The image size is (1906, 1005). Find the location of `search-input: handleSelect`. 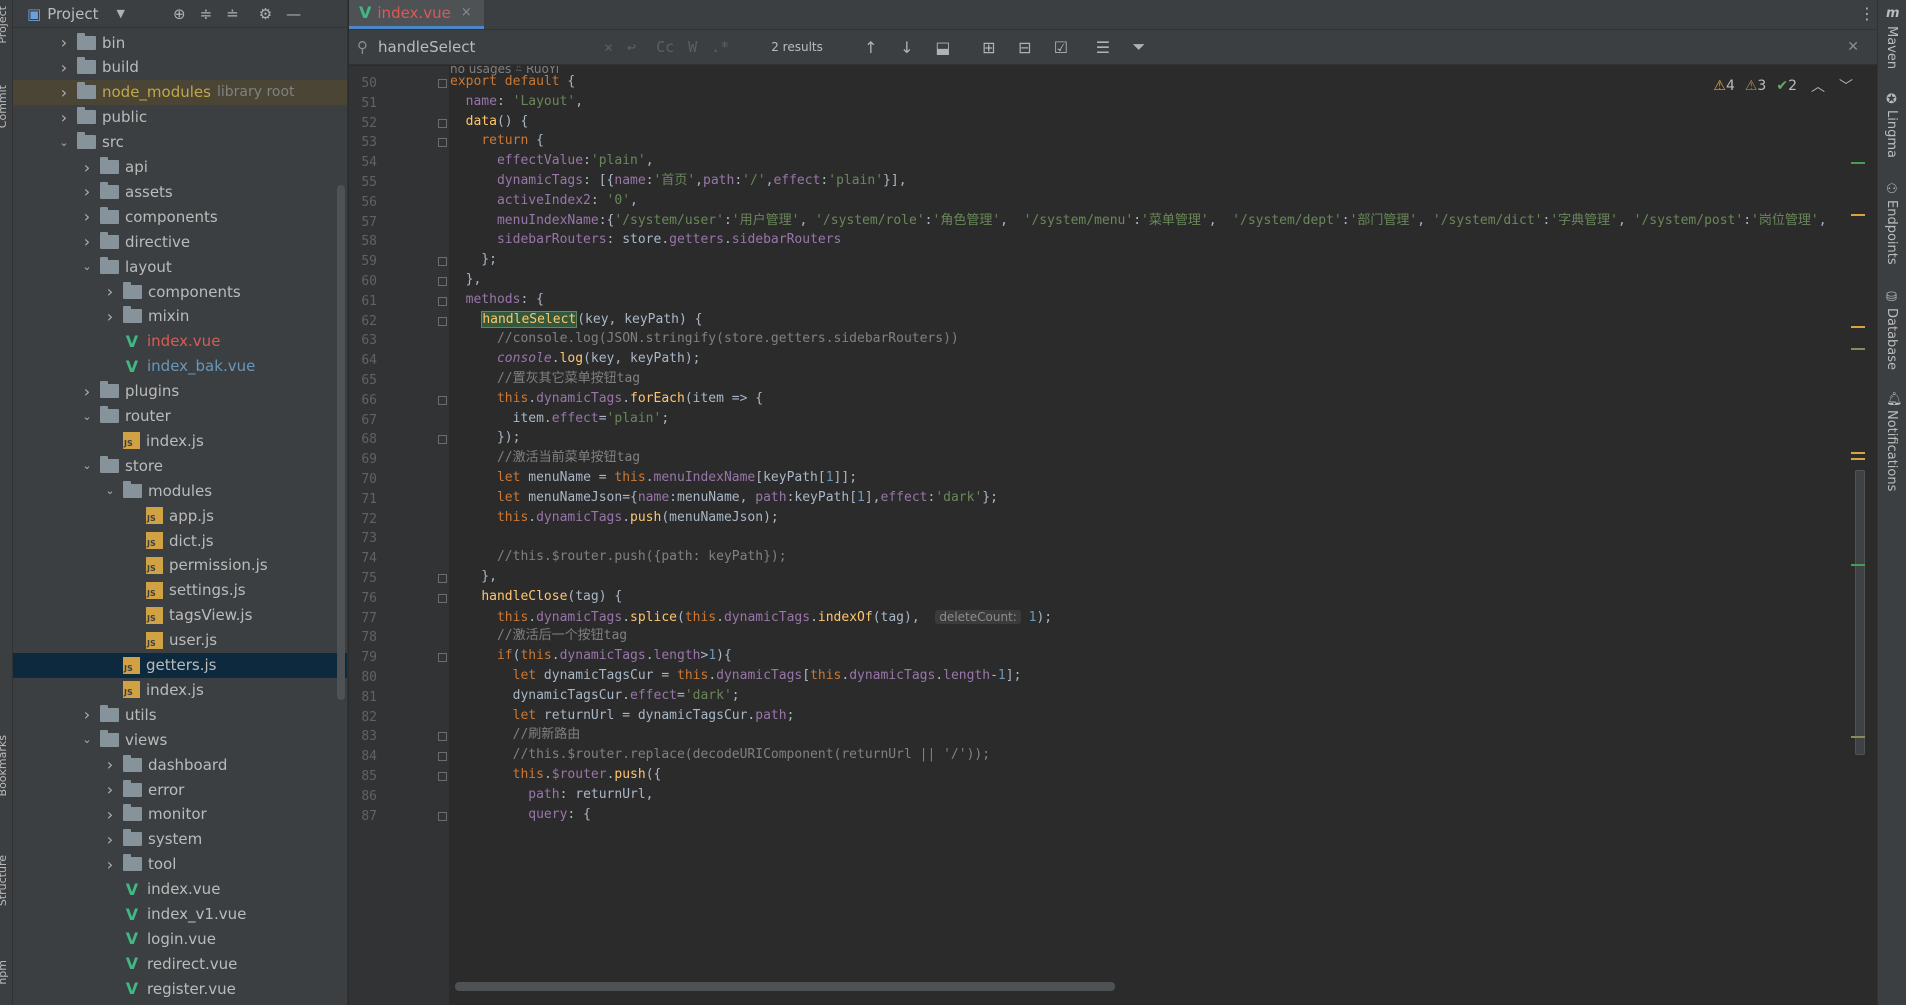

search-input: handleSelect is located at coordinates (491, 47).